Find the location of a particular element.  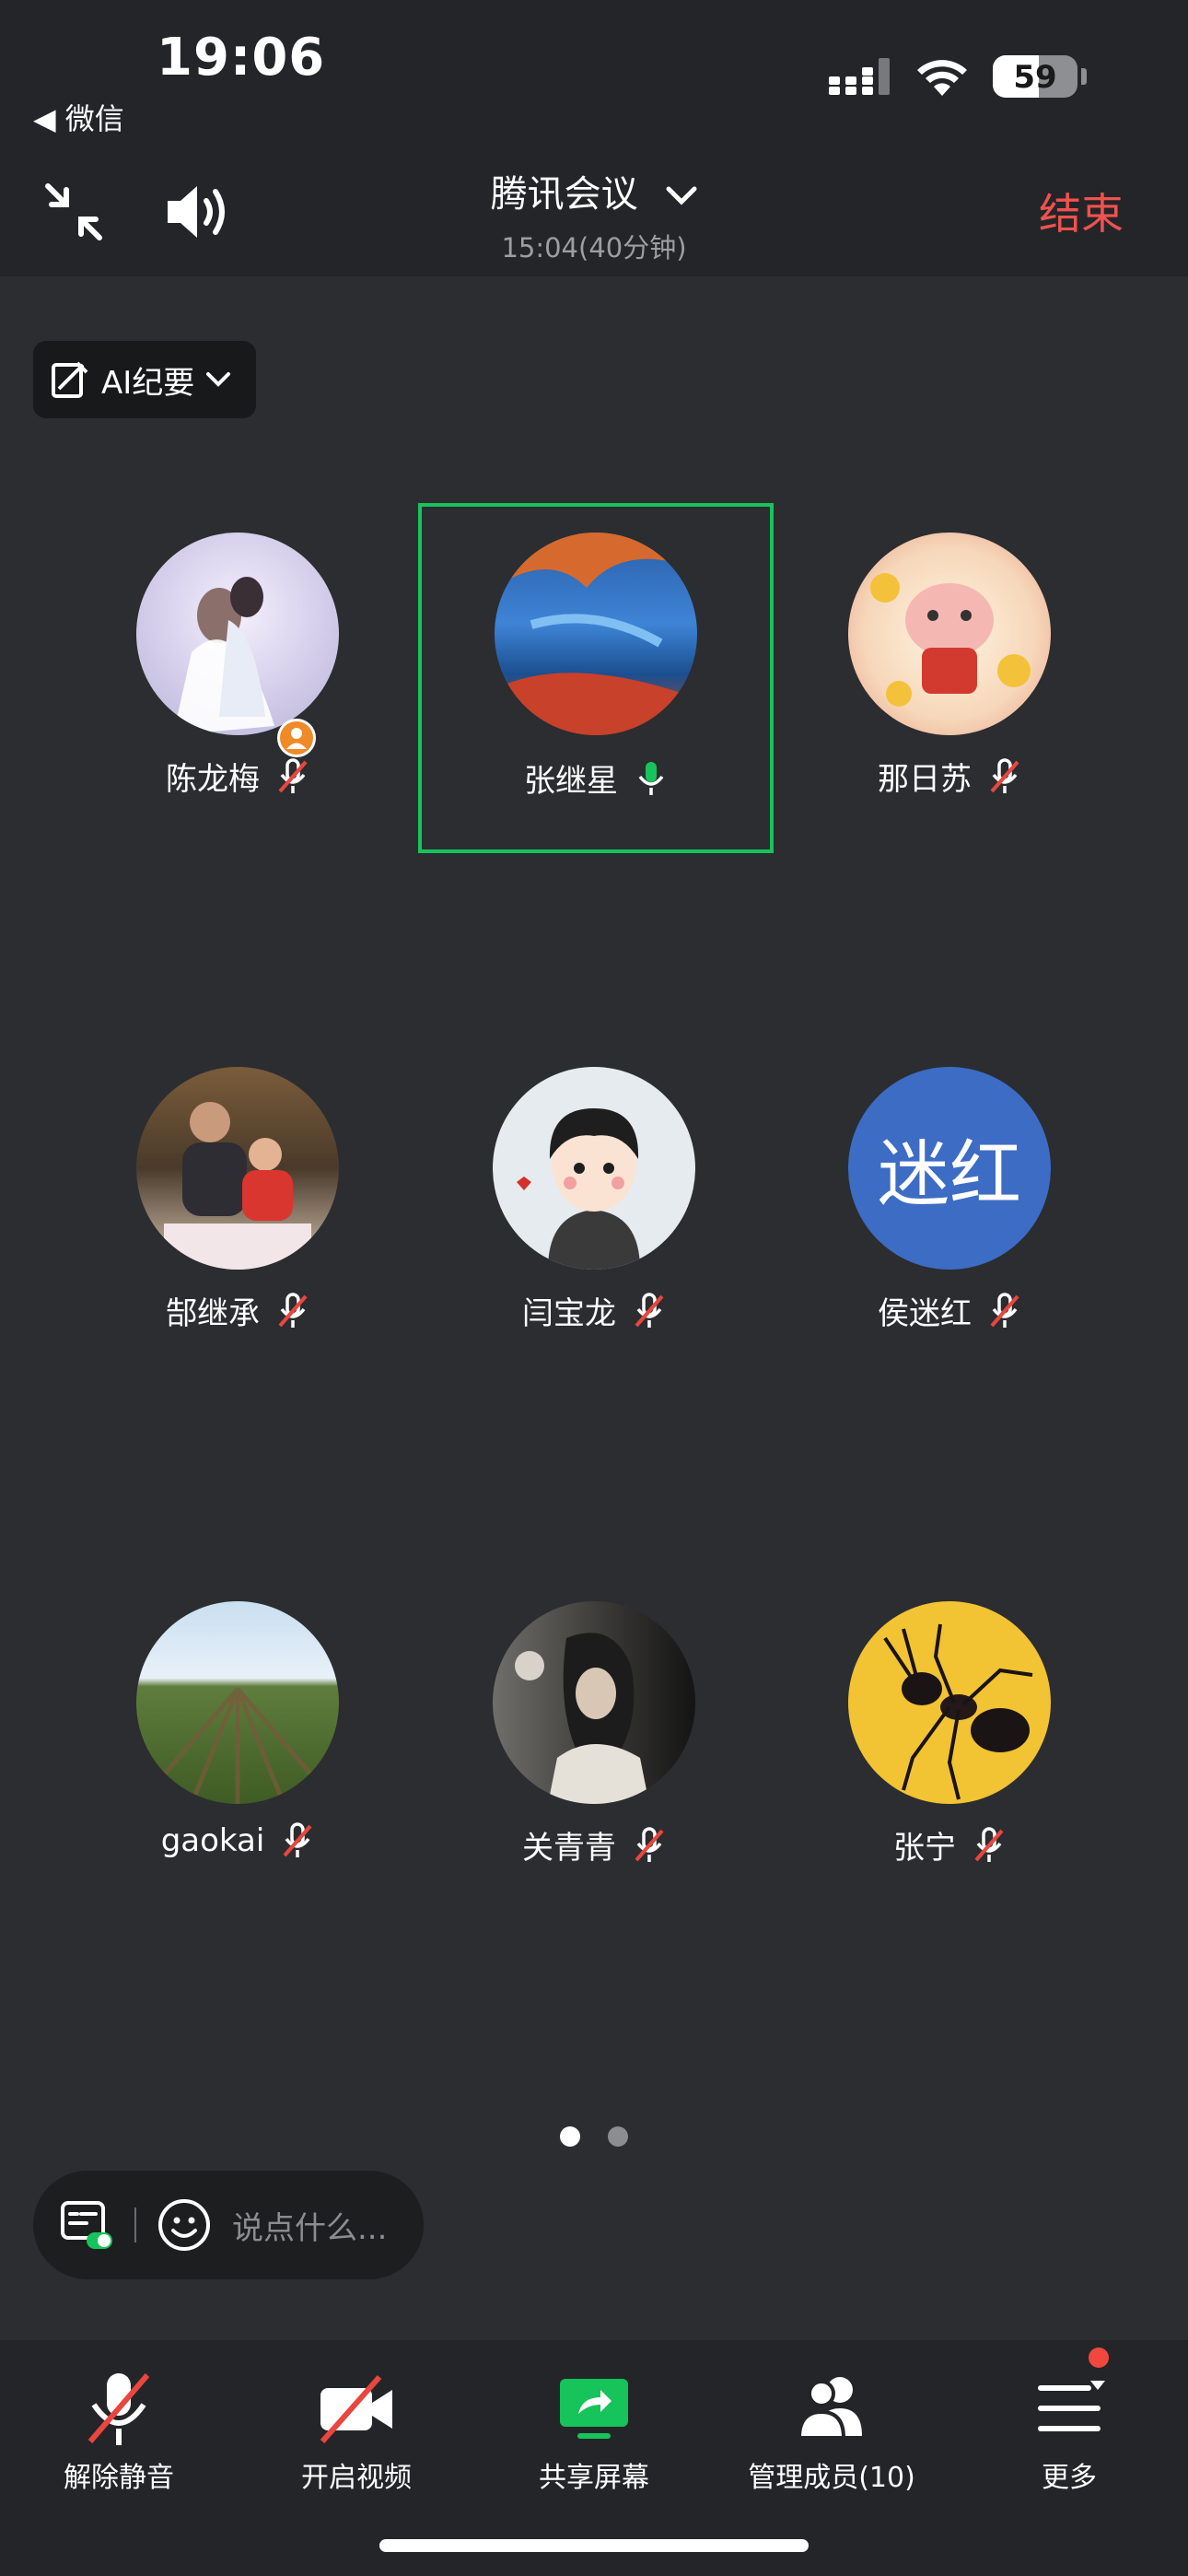

start-video-label: 开启视频 is located at coordinates (356, 2478).